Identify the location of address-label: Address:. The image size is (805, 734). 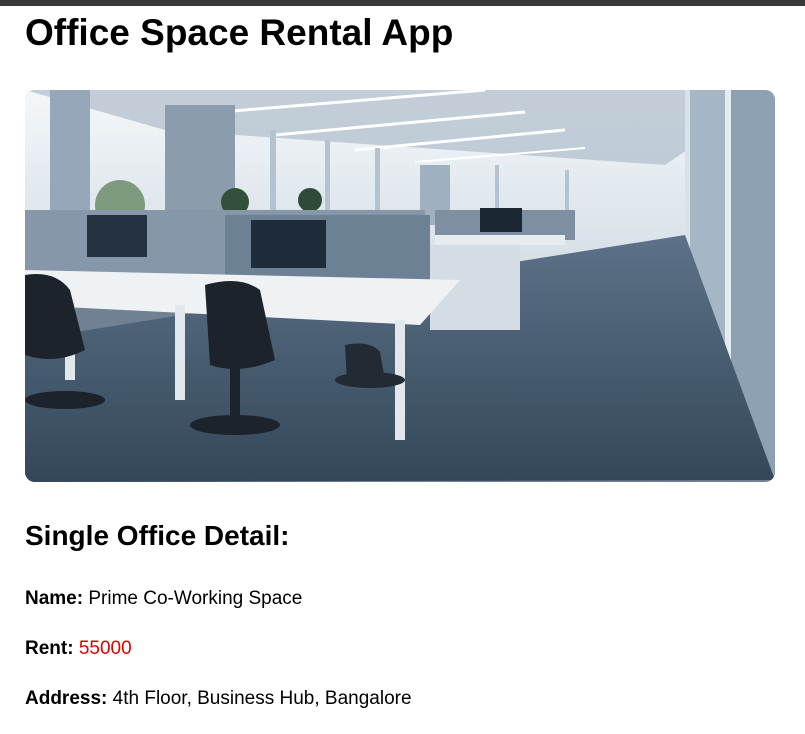
(66, 698).